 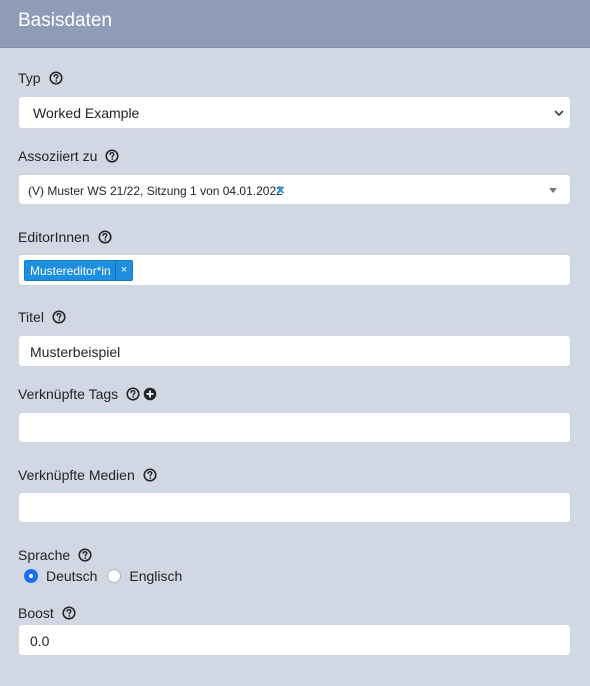 I want to click on chevron-down-icon, so click(x=559, y=113).